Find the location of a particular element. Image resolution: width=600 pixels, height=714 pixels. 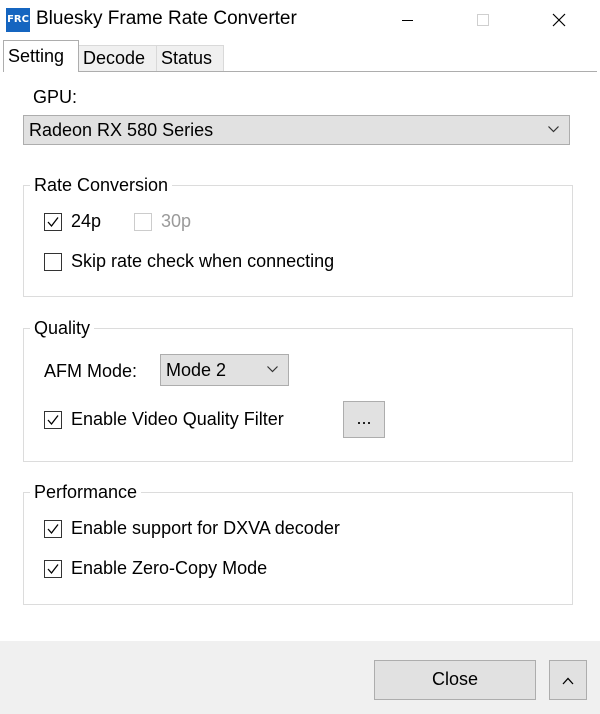

gpu-select-value: Radeon RX 580 Series is located at coordinates (121, 130).